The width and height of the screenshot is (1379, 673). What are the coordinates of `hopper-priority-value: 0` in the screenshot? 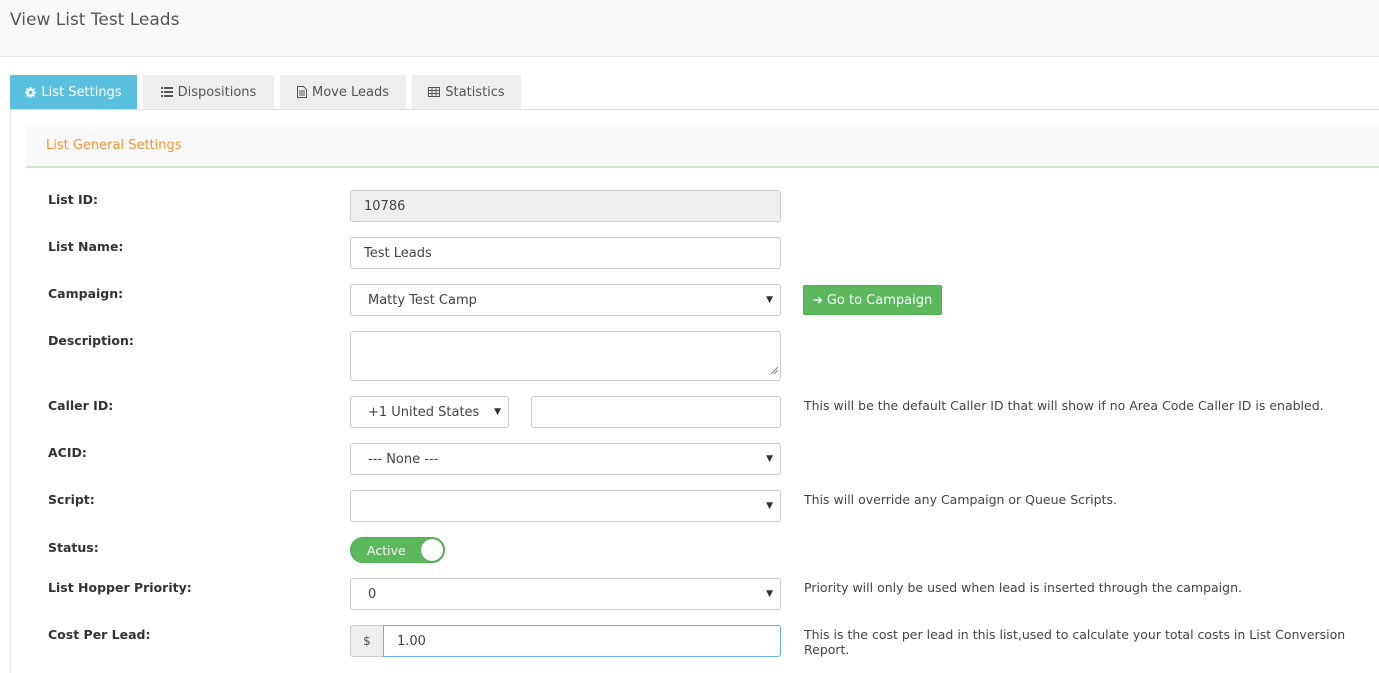 It's located at (372, 594).